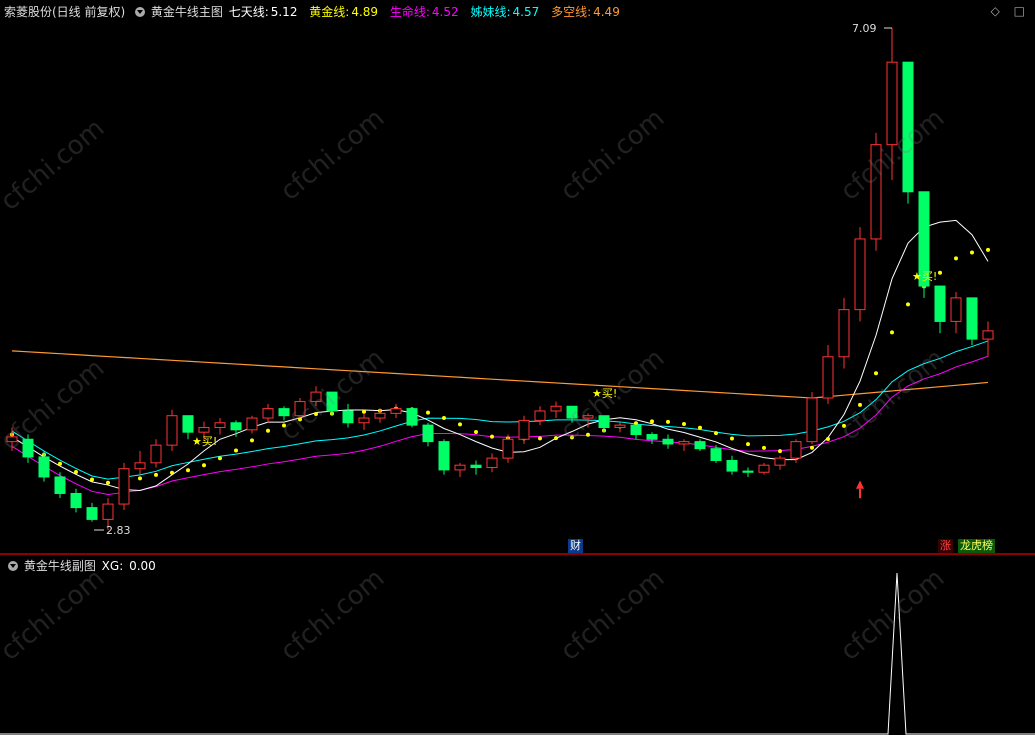  What do you see at coordinates (490, 12) in the screenshot?
I see `sister-label: 姊妹线:` at bounding box center [490, 12].